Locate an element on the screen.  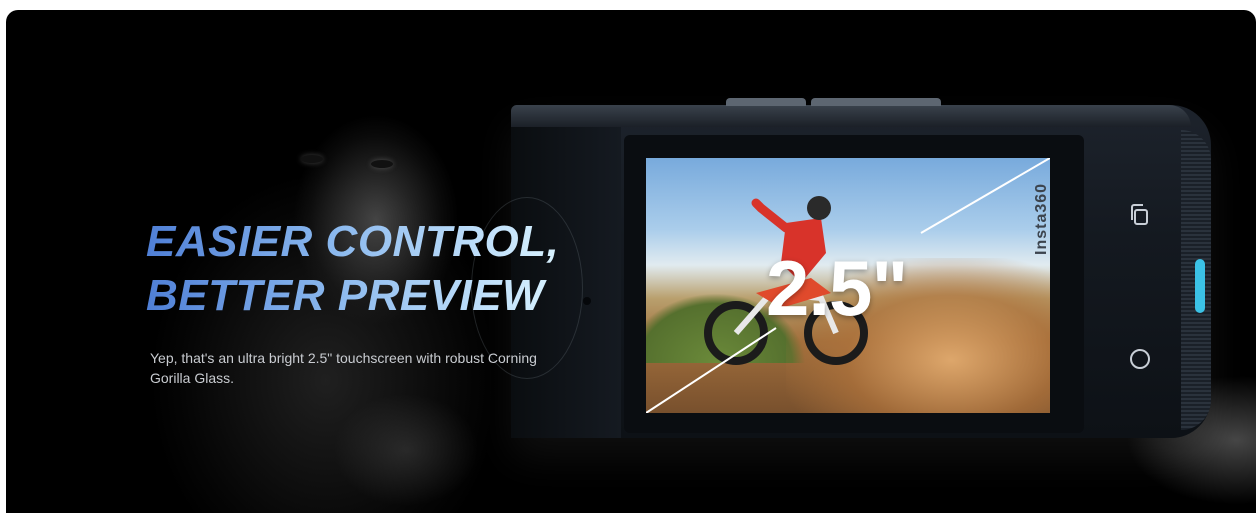
copy-icon is located at coordinates (1140, 219).